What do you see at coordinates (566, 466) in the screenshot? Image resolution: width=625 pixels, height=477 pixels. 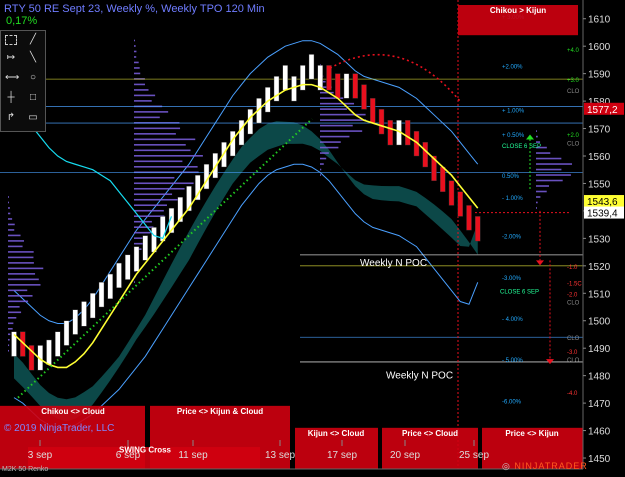 I see `logo-part-b: TRADER` at bounding box center [566, 466].